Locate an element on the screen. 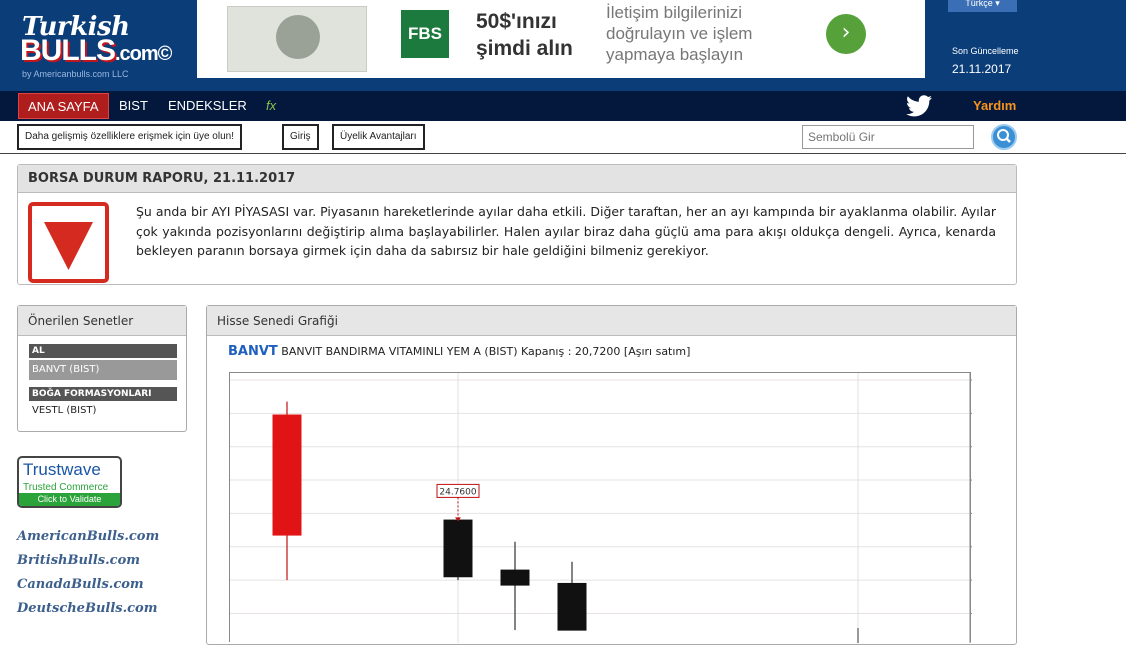 The height and width of the screenshot is (647, 1126). link-deutschebulls: DeutscheBulls.com is located at coordinates (88, 611).